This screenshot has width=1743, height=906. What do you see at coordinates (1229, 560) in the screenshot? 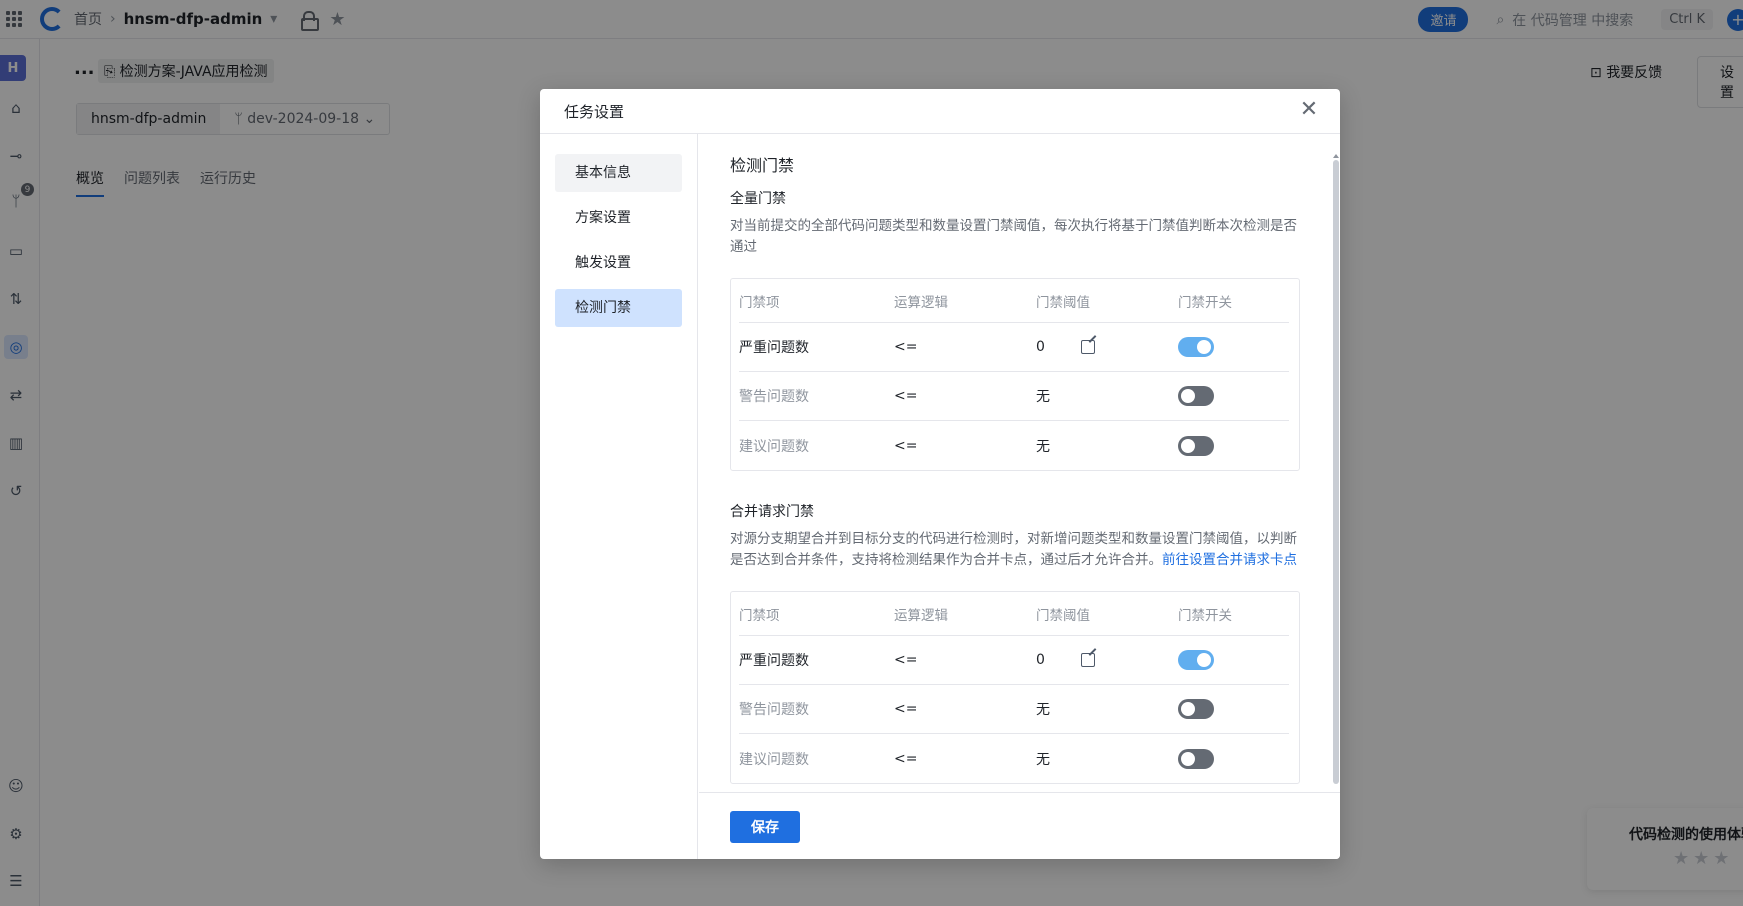
I see `merge-settings-link: 前往设置合并请求卡点` at bounding box center [1229, 560].